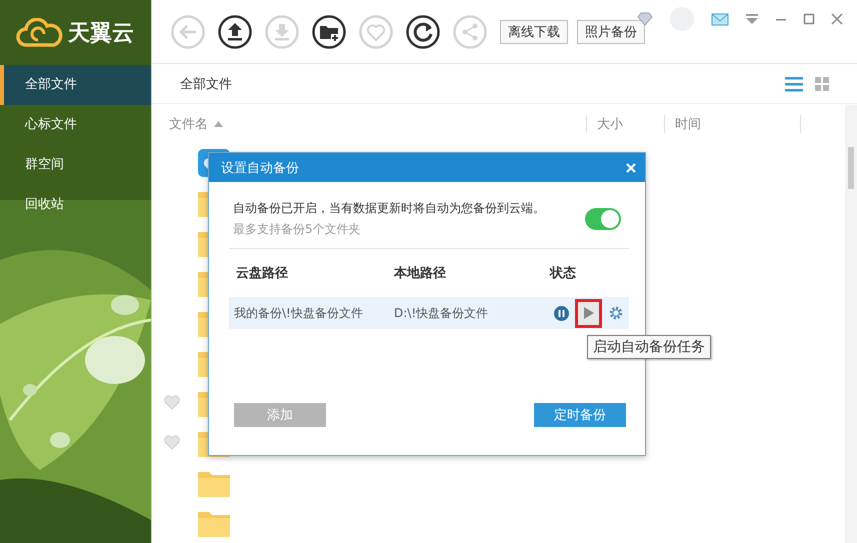 The height and width of the screenshot is (543, 857). Describe the element at coordinates (563, 273) in the screenshot. I see `column-header: 状态` at that location.